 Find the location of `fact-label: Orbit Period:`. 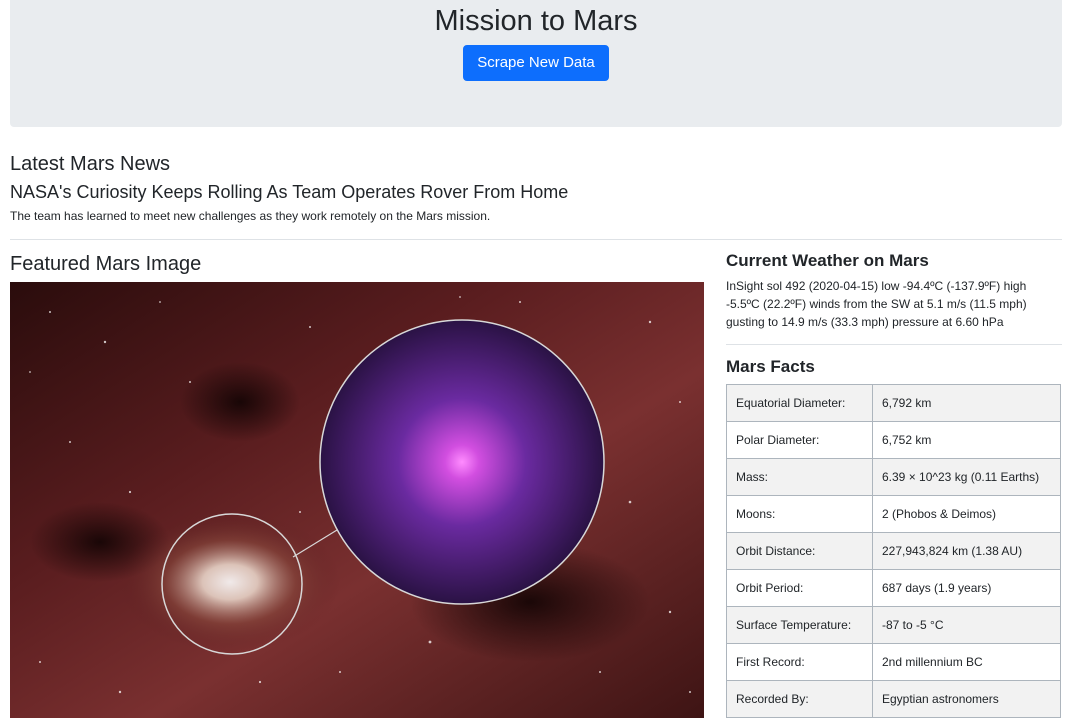

fact-label: Orbit Period: is located at coordinates (799, 588).